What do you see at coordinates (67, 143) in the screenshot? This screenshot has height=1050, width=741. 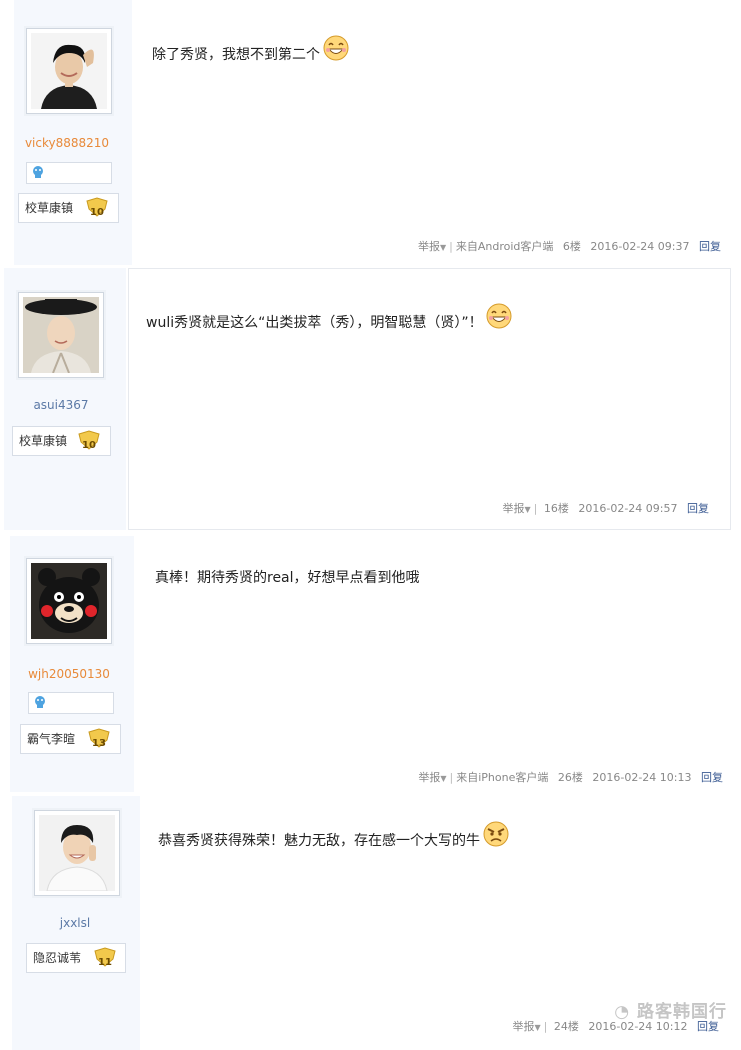 I see `username: vicky8888210` at bounding box center [67, 143].